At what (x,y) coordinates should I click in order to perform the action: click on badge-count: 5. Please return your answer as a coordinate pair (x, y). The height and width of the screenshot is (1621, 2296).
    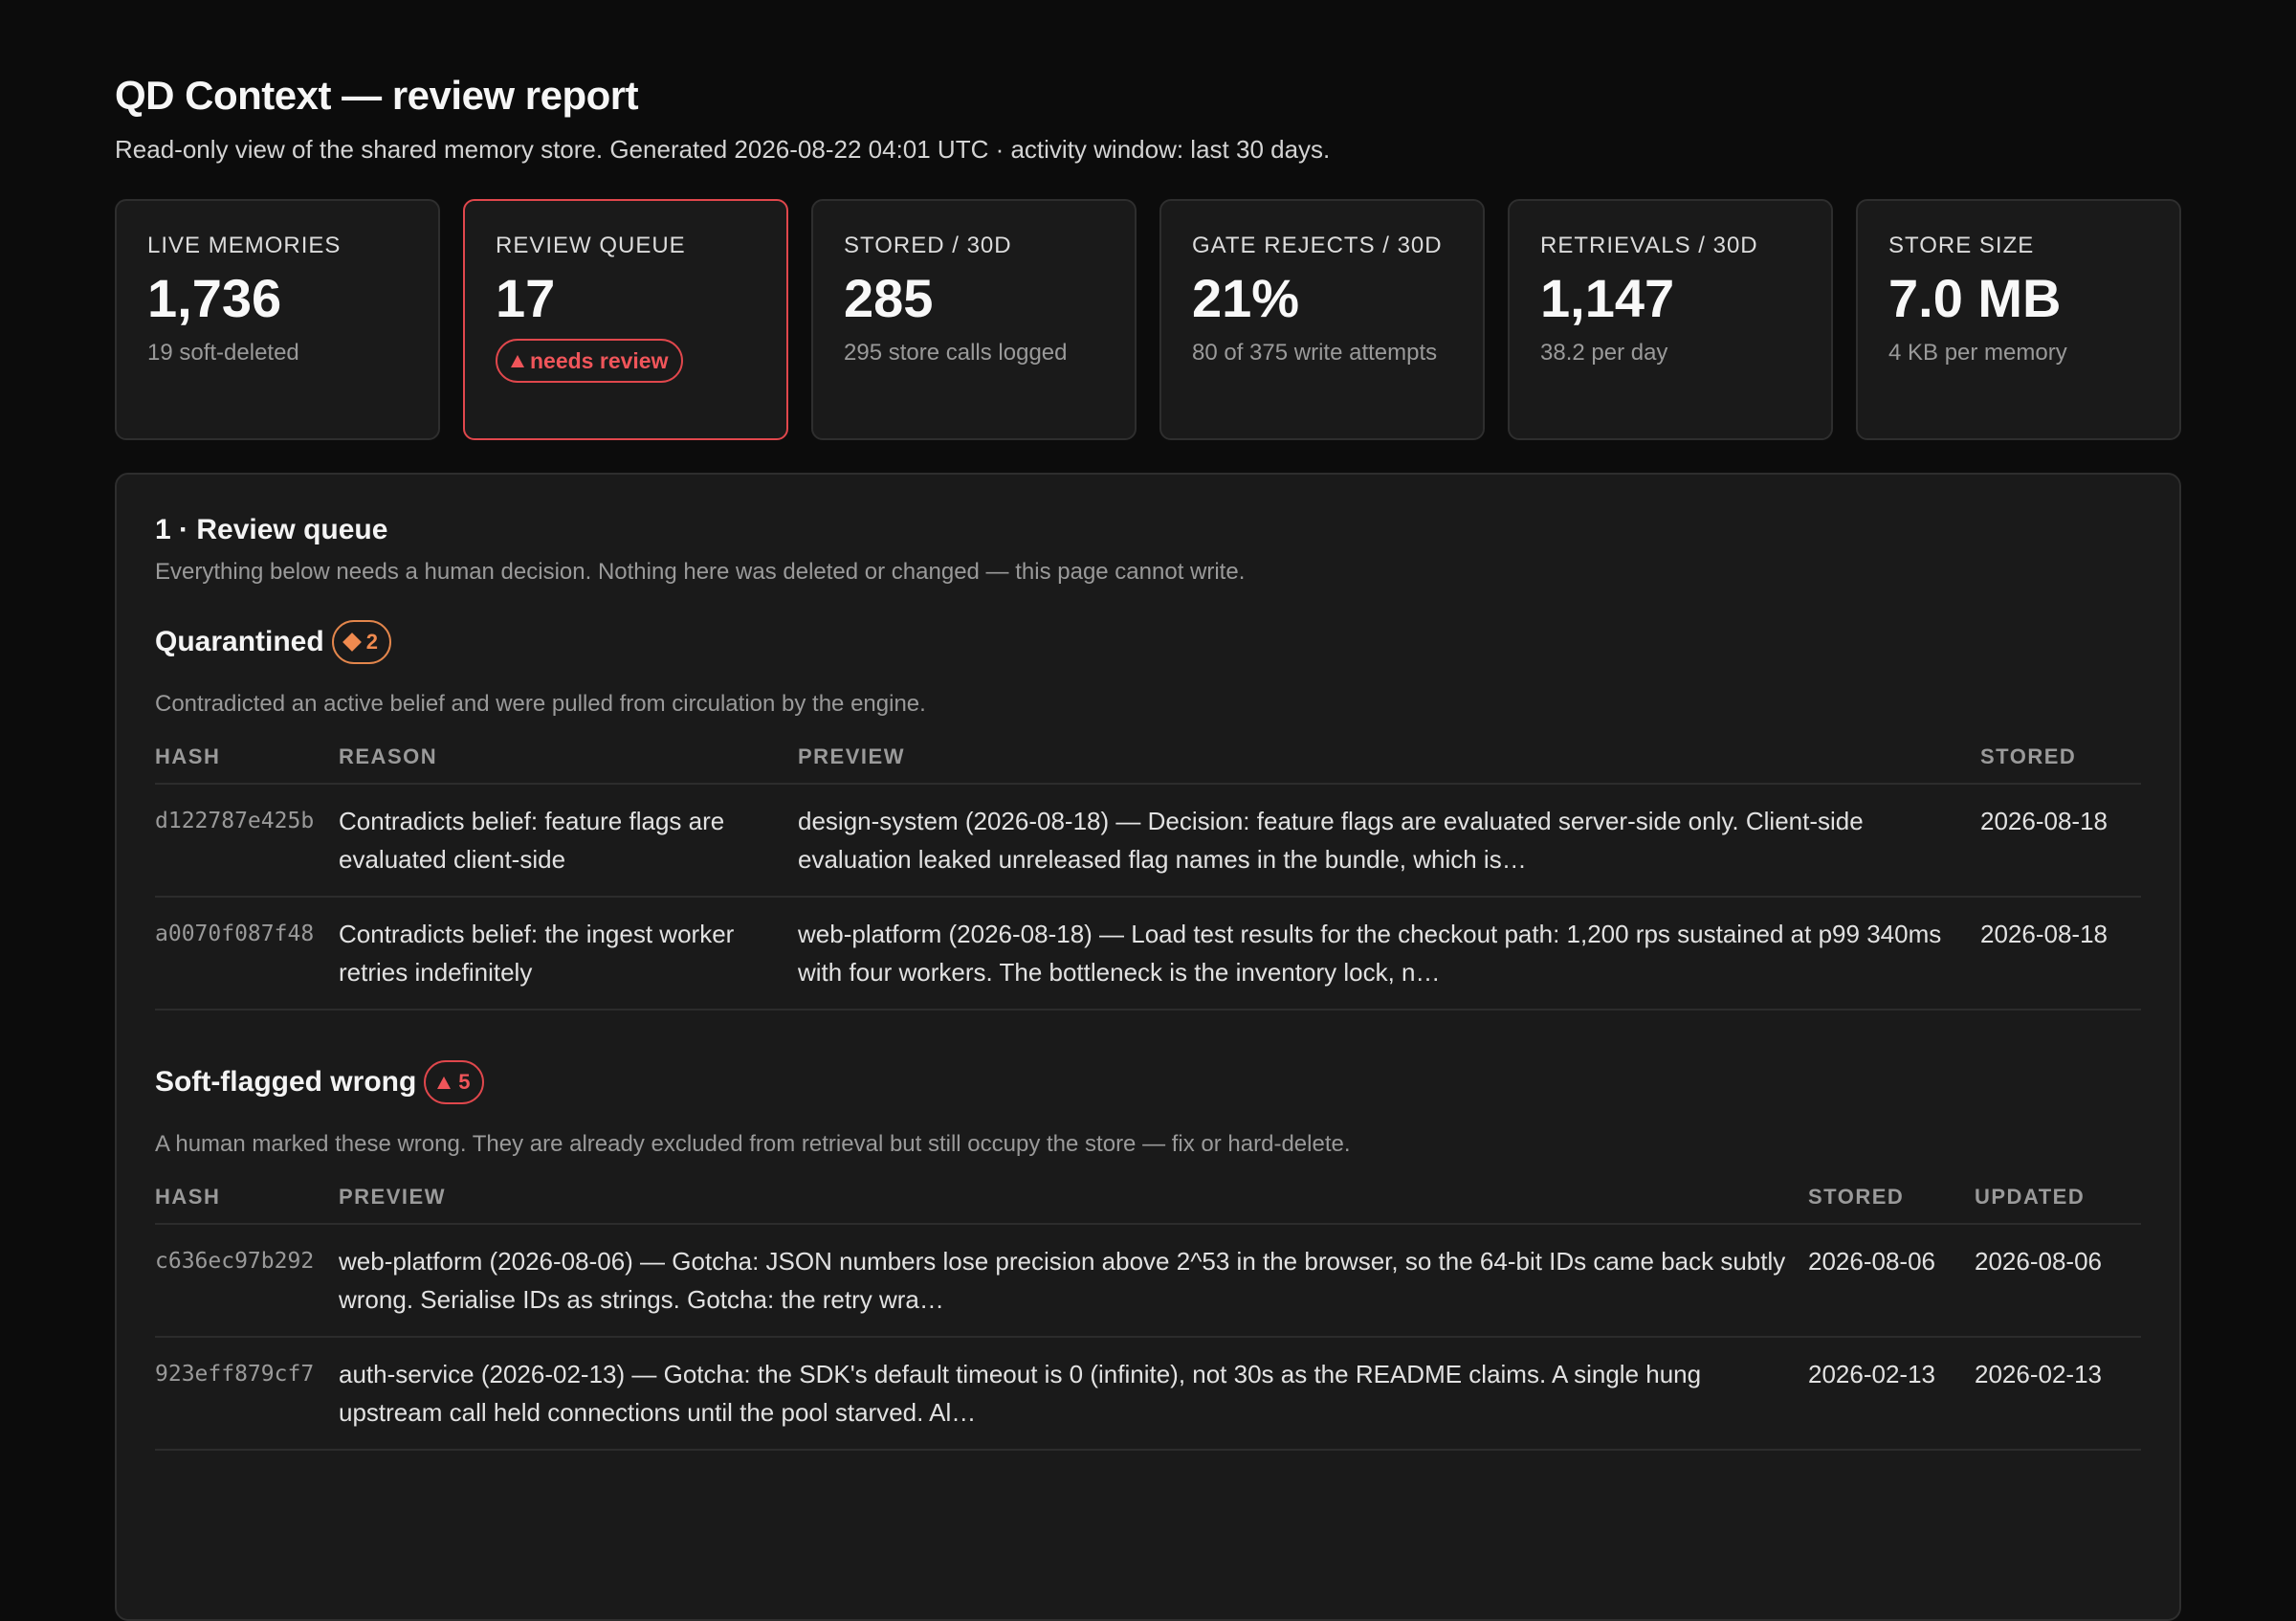
    Looking at the image, I should click on (465, 1082).